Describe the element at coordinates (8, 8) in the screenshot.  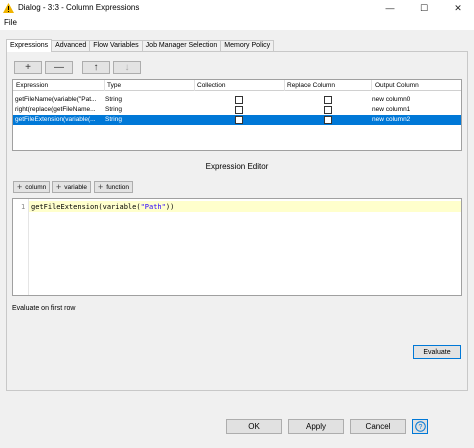
I see `warning-icon` at that location.